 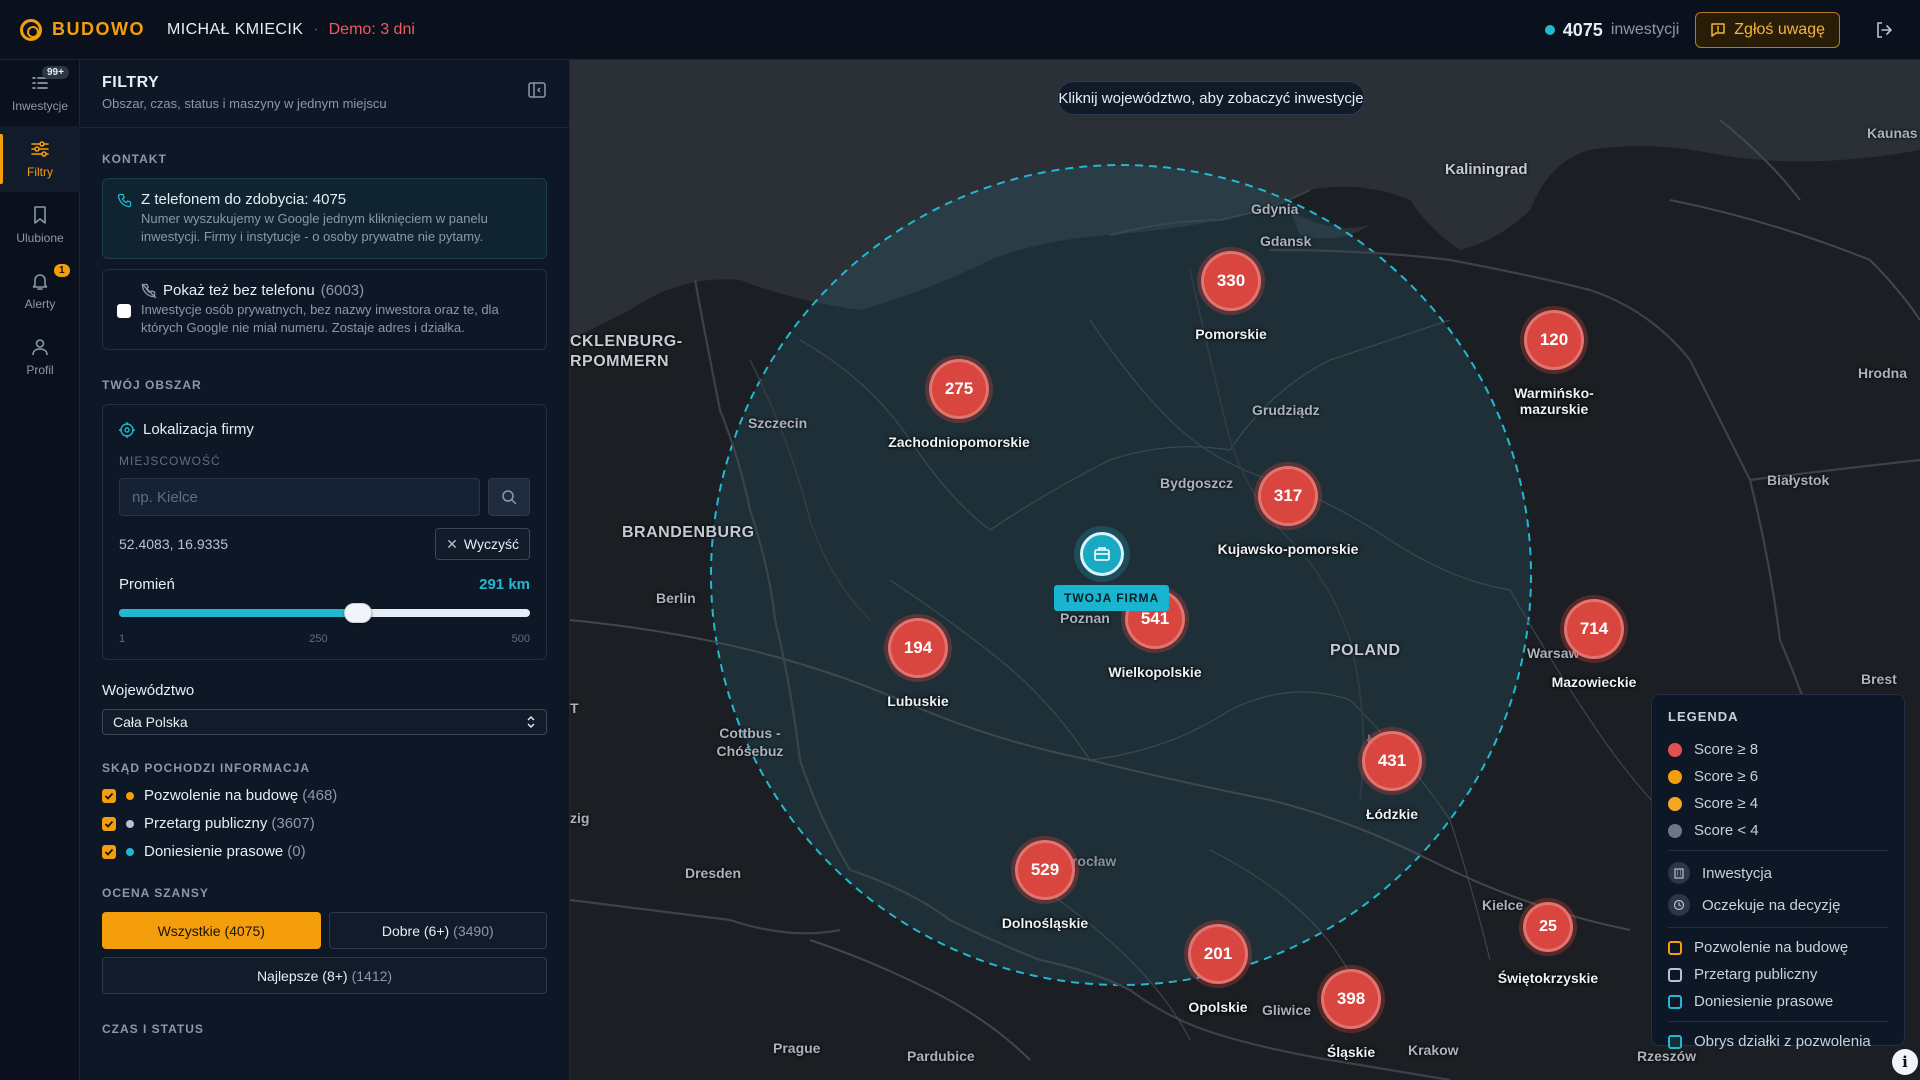 What do you see at coordinates (1085, 618) in the screenshot?
I see `place-label: Poznan` at bounding box center [1085, 618].